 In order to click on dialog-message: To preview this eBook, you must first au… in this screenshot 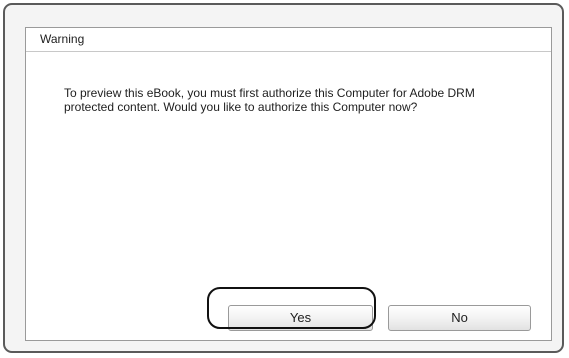, I will do `click(269, 100)`.